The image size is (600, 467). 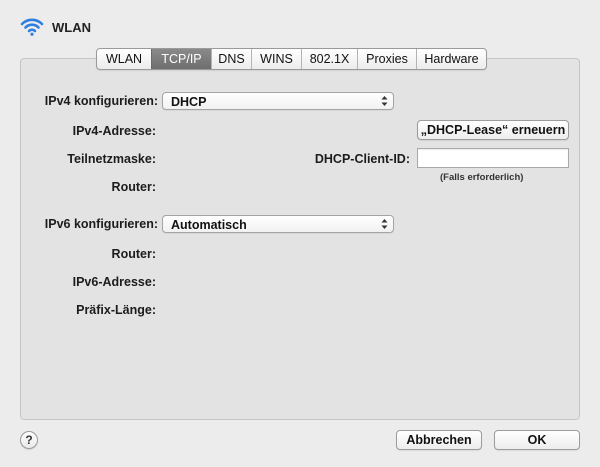 What do you see at coordinates (32, 27) in the screenshot?
I see `wifi-icon` at bounding box center [32, 27].